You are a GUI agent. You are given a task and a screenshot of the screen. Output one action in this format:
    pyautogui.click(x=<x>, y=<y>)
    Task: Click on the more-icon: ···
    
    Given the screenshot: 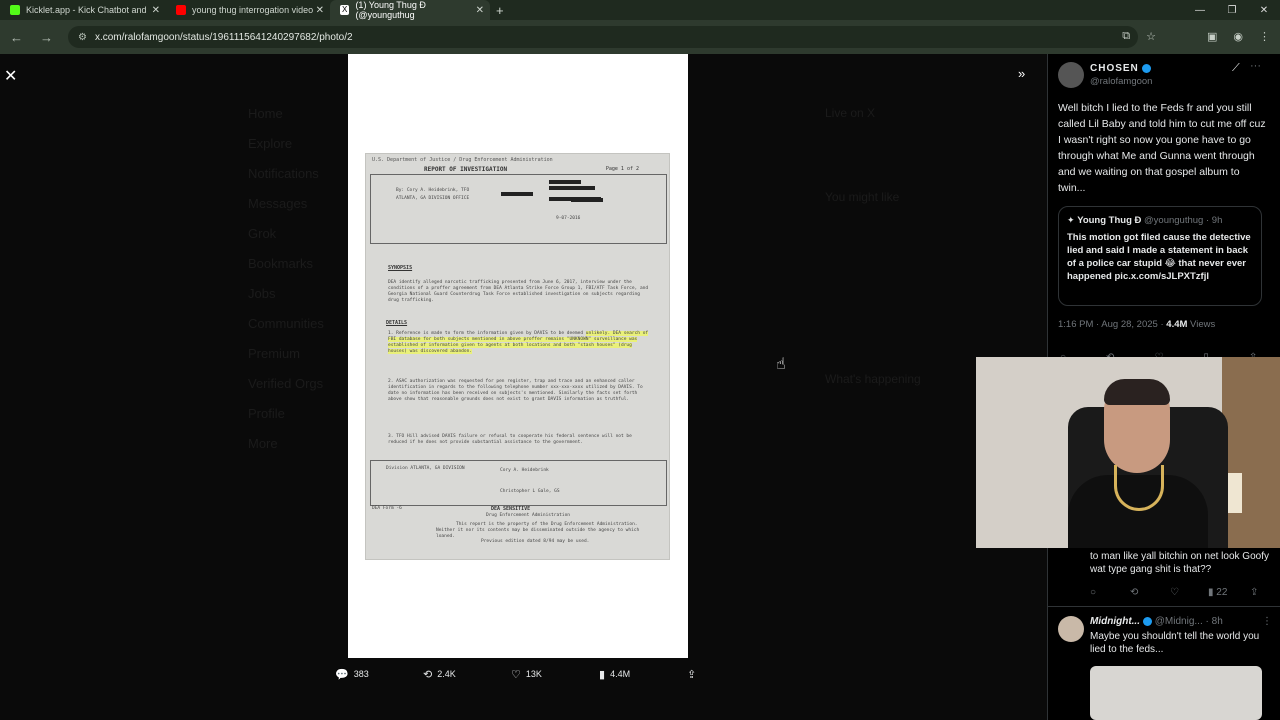 What is the action you would take?
    pyautogui.click(x=1255, y=66)
    